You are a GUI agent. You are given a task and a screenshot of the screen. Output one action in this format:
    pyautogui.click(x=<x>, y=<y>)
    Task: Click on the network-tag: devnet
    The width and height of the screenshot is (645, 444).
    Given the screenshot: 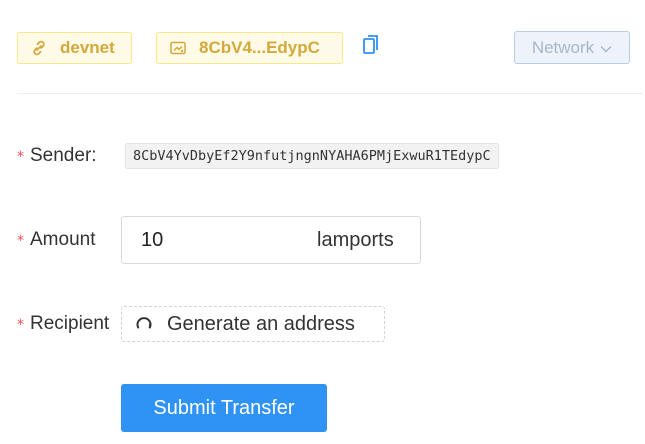 What is the action you would take?
    pyautogui.click(x=74, y=48)
    